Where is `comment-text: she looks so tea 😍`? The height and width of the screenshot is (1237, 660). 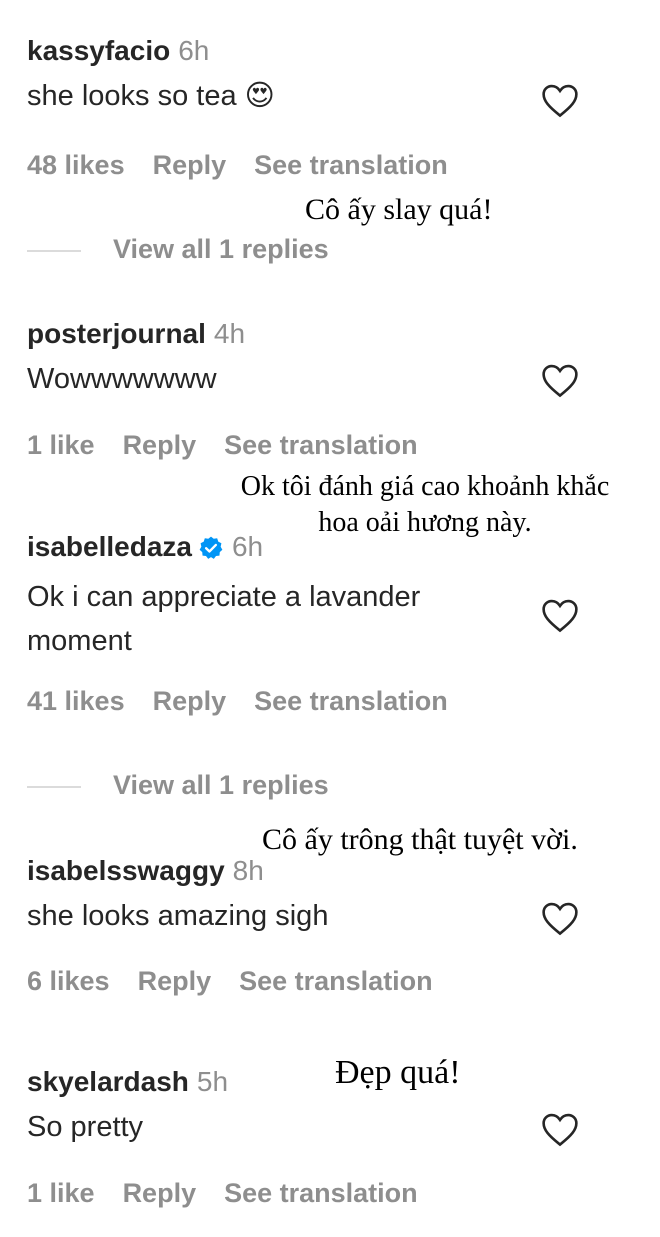 comment-text: she looks so tea 😍 is located at coordinates (151, 96).